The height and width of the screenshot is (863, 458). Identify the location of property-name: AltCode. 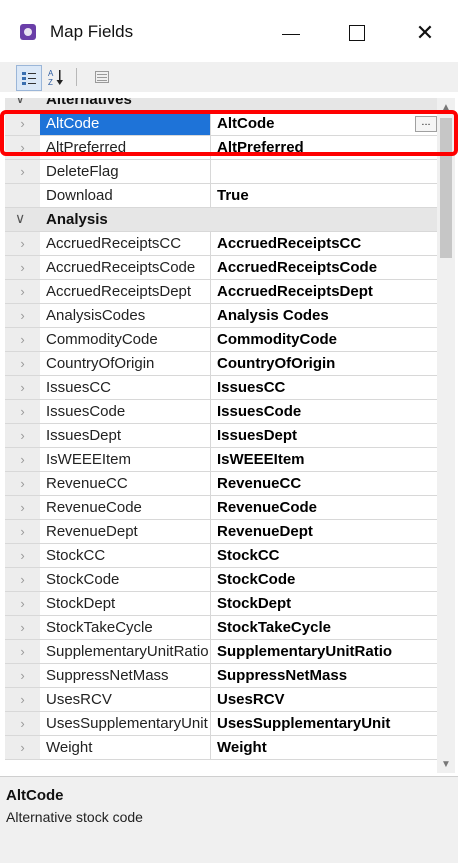
(125, 123).